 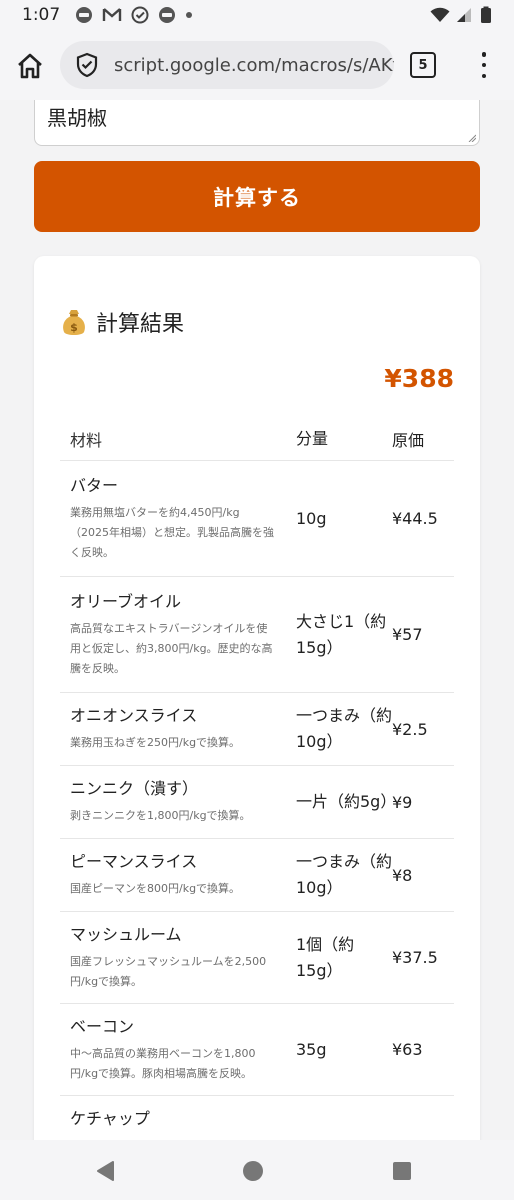 I want to click on item-amount: 1個（約15g）, so click(x=325, y=957).